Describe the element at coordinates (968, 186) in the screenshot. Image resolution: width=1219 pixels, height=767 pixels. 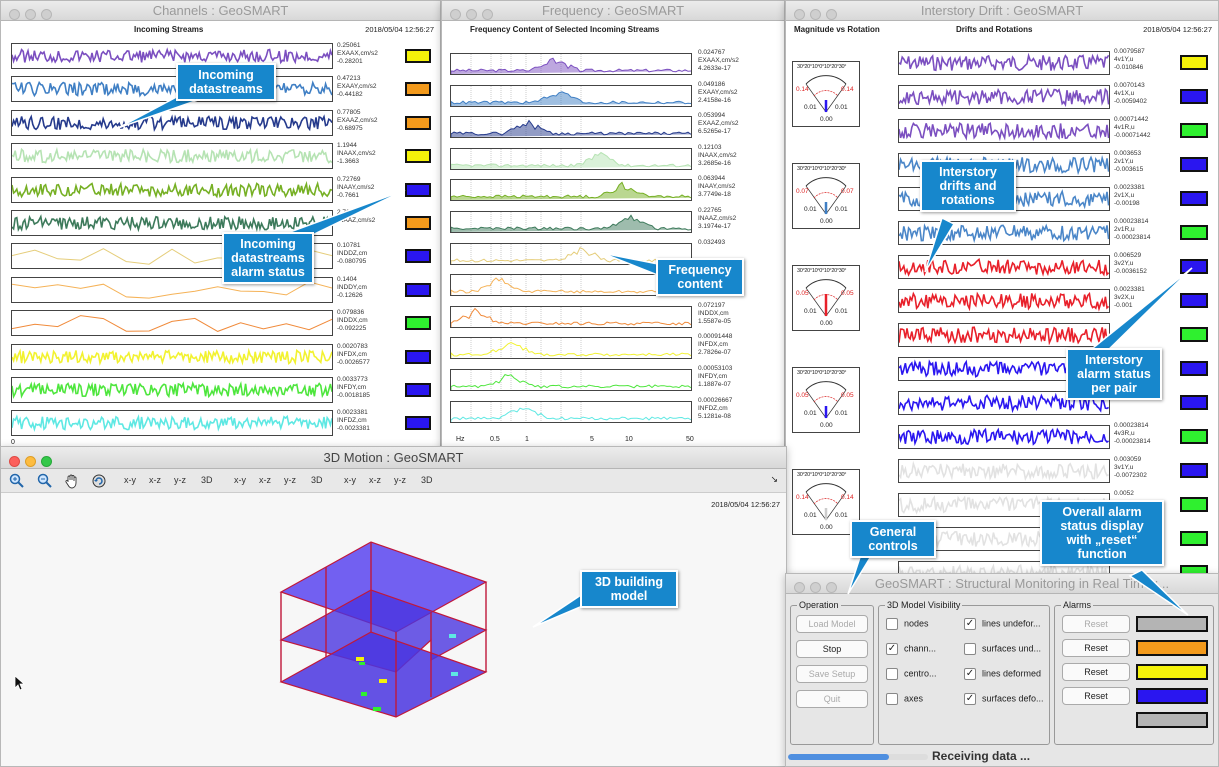
I see `callout-drifts: Interstory drifts and rotations` at that location.